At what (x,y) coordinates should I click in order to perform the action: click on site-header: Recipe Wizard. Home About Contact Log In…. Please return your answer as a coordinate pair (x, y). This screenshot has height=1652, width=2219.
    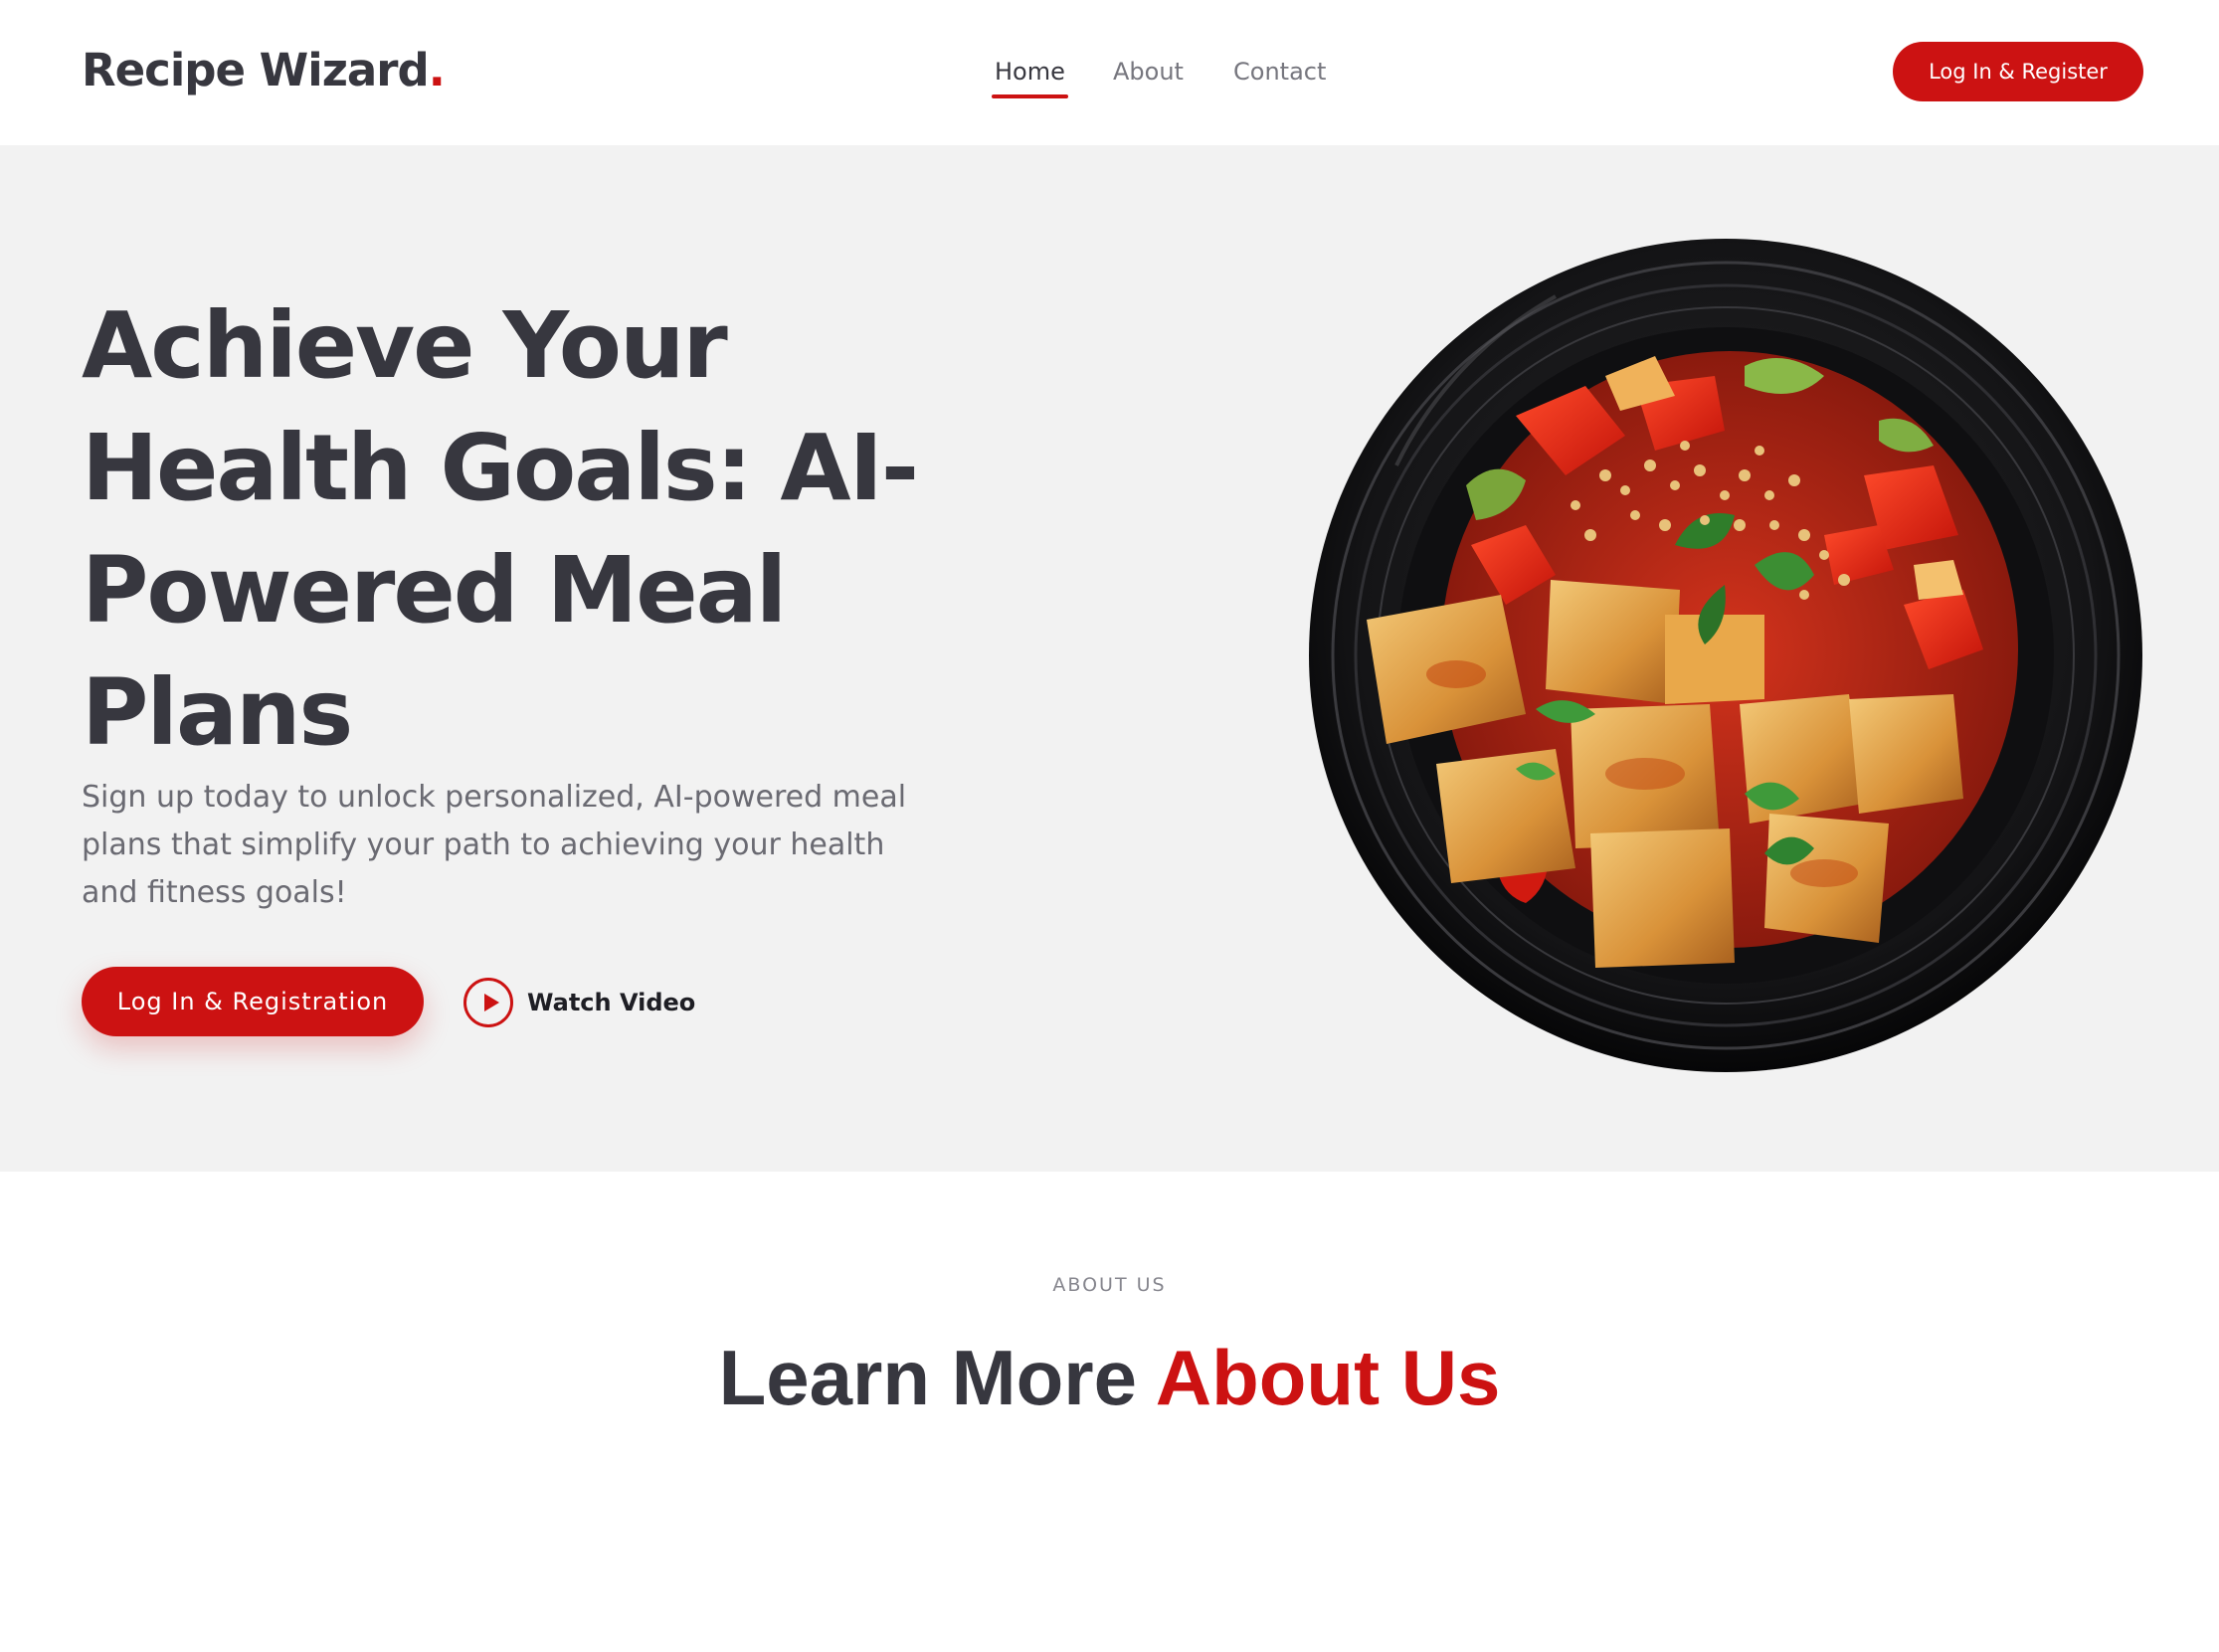
    Looking at the image, I should click on (1109, 72).